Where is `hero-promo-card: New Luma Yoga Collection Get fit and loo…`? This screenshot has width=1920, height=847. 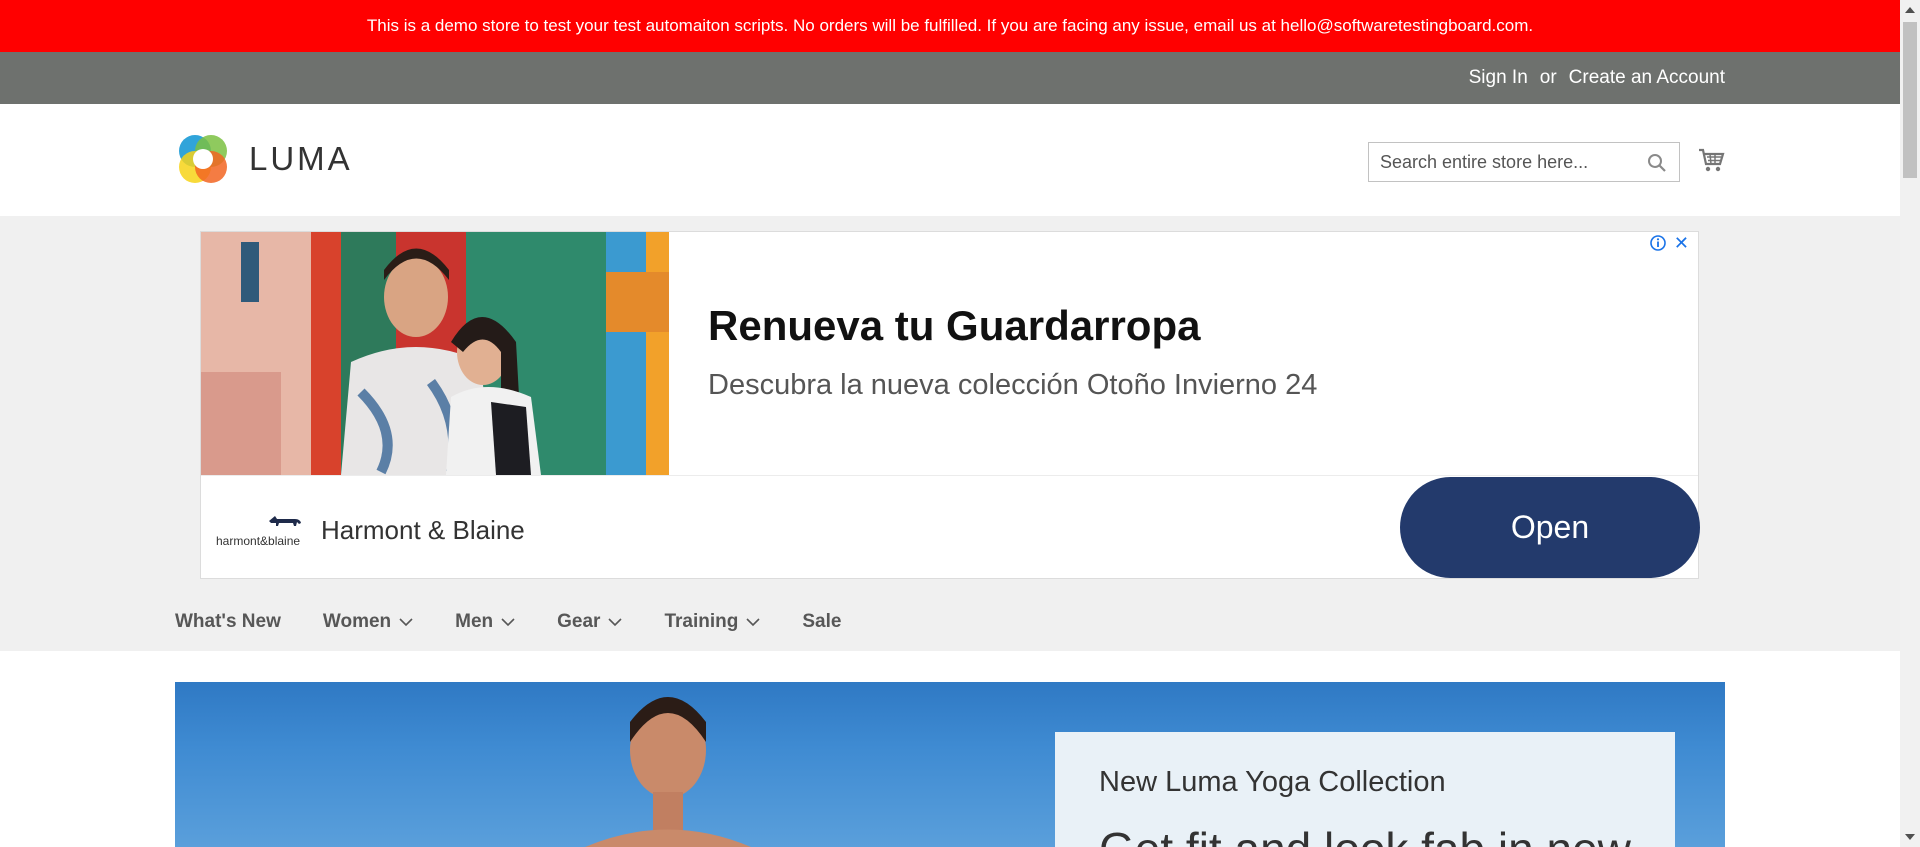
hero-promo-card: New Luma Yoga Collection Get fit and loo… is located at coordinates (1365, 789).